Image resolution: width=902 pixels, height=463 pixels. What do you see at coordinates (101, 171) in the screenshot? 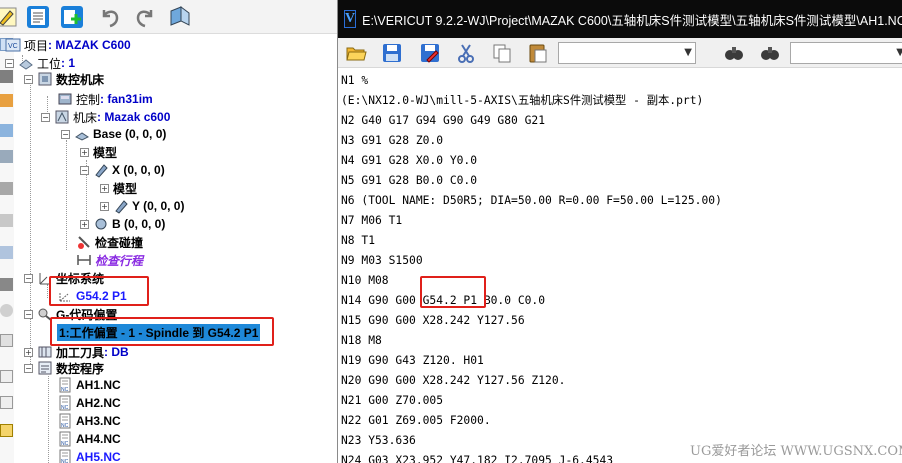
I see `x-axis-icon` at bounding box center [101, 171].